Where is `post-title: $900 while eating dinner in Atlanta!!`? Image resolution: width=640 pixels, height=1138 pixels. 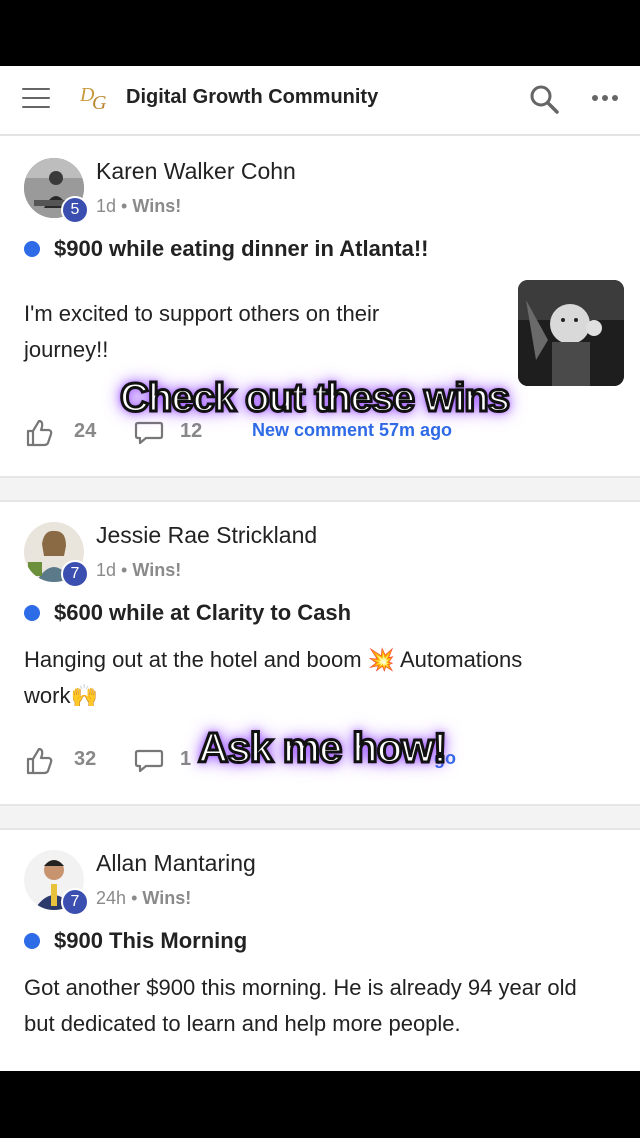 post-title: $900 while eating dinner in Atlanta!! is located at coordinates (226, 249).